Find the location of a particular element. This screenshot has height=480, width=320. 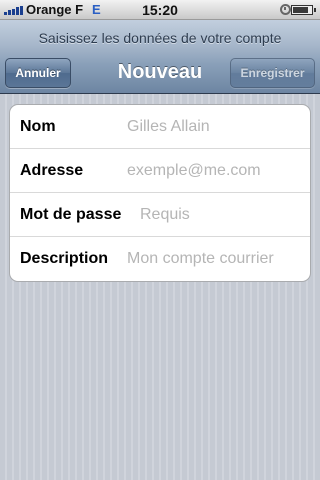

status-bar: Orange F E 15:20 is located at coordinates (160, 10).